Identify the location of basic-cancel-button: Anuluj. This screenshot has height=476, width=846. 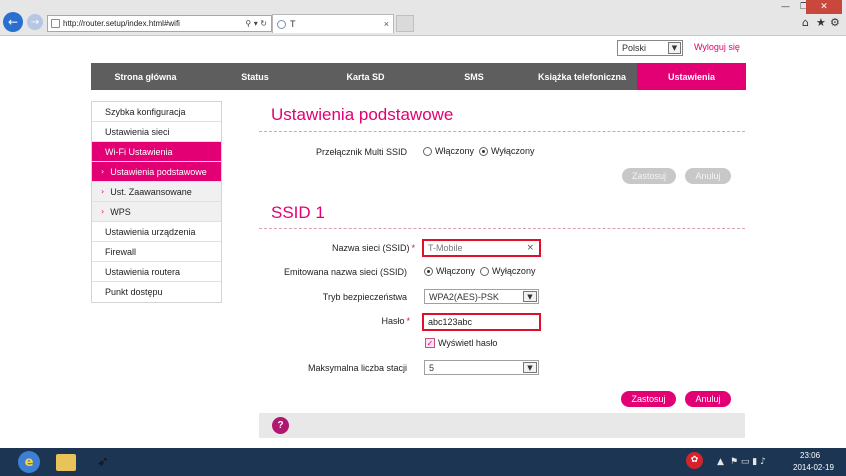
(708, 176).